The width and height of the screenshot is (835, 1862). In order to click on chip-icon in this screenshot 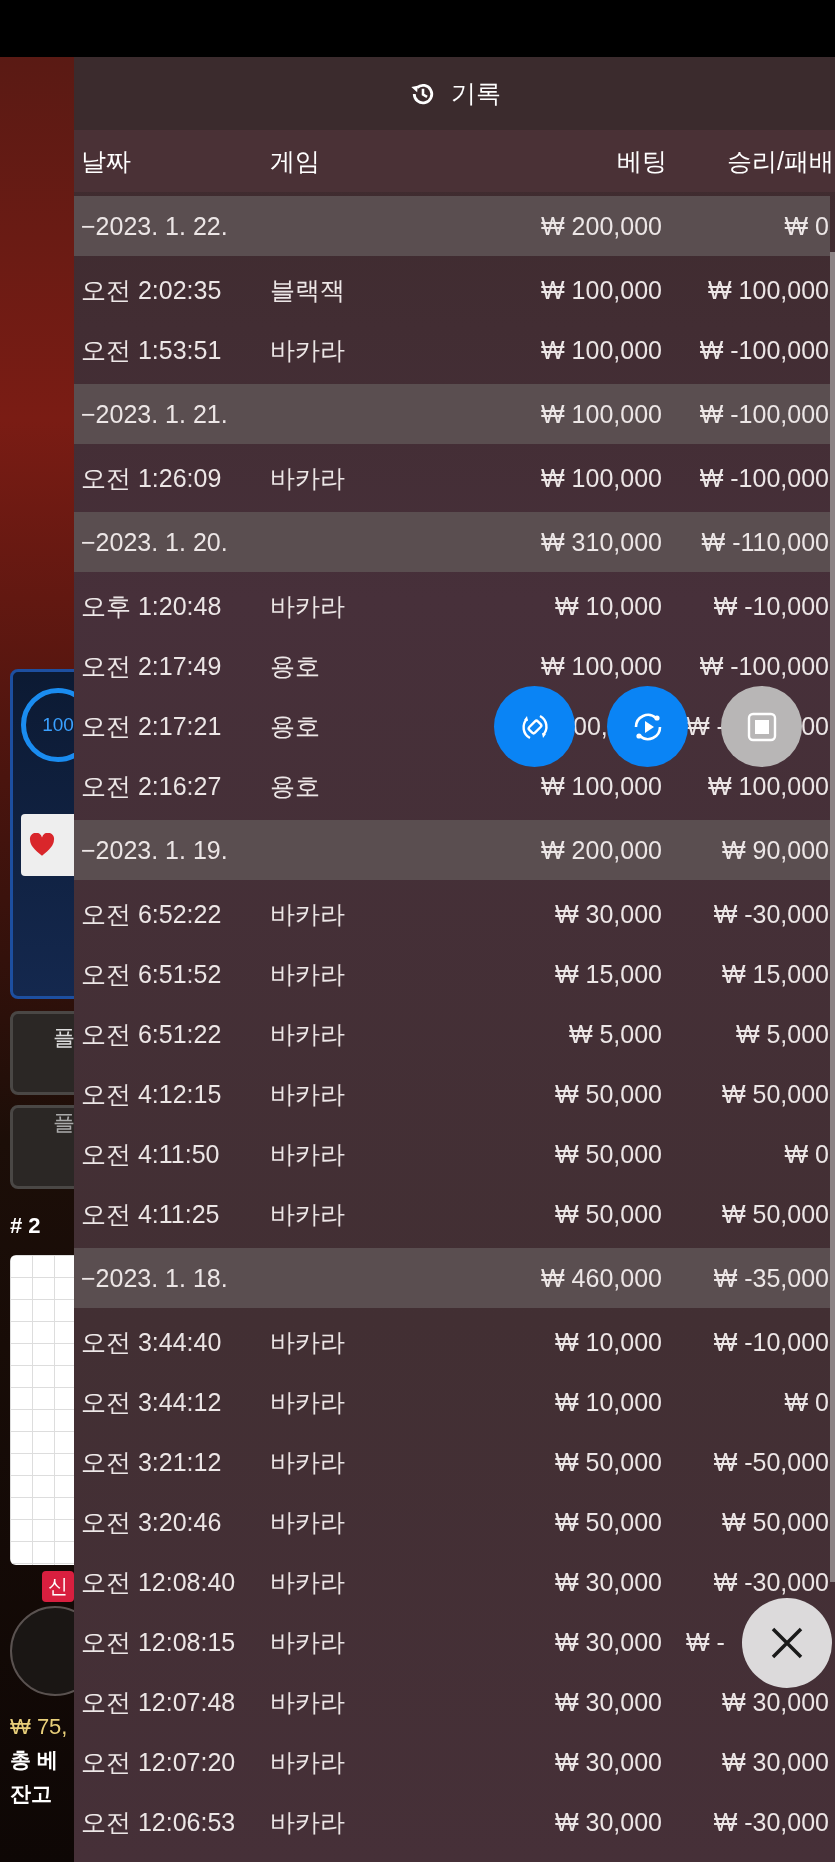, I will do `click(42, 1651)`.